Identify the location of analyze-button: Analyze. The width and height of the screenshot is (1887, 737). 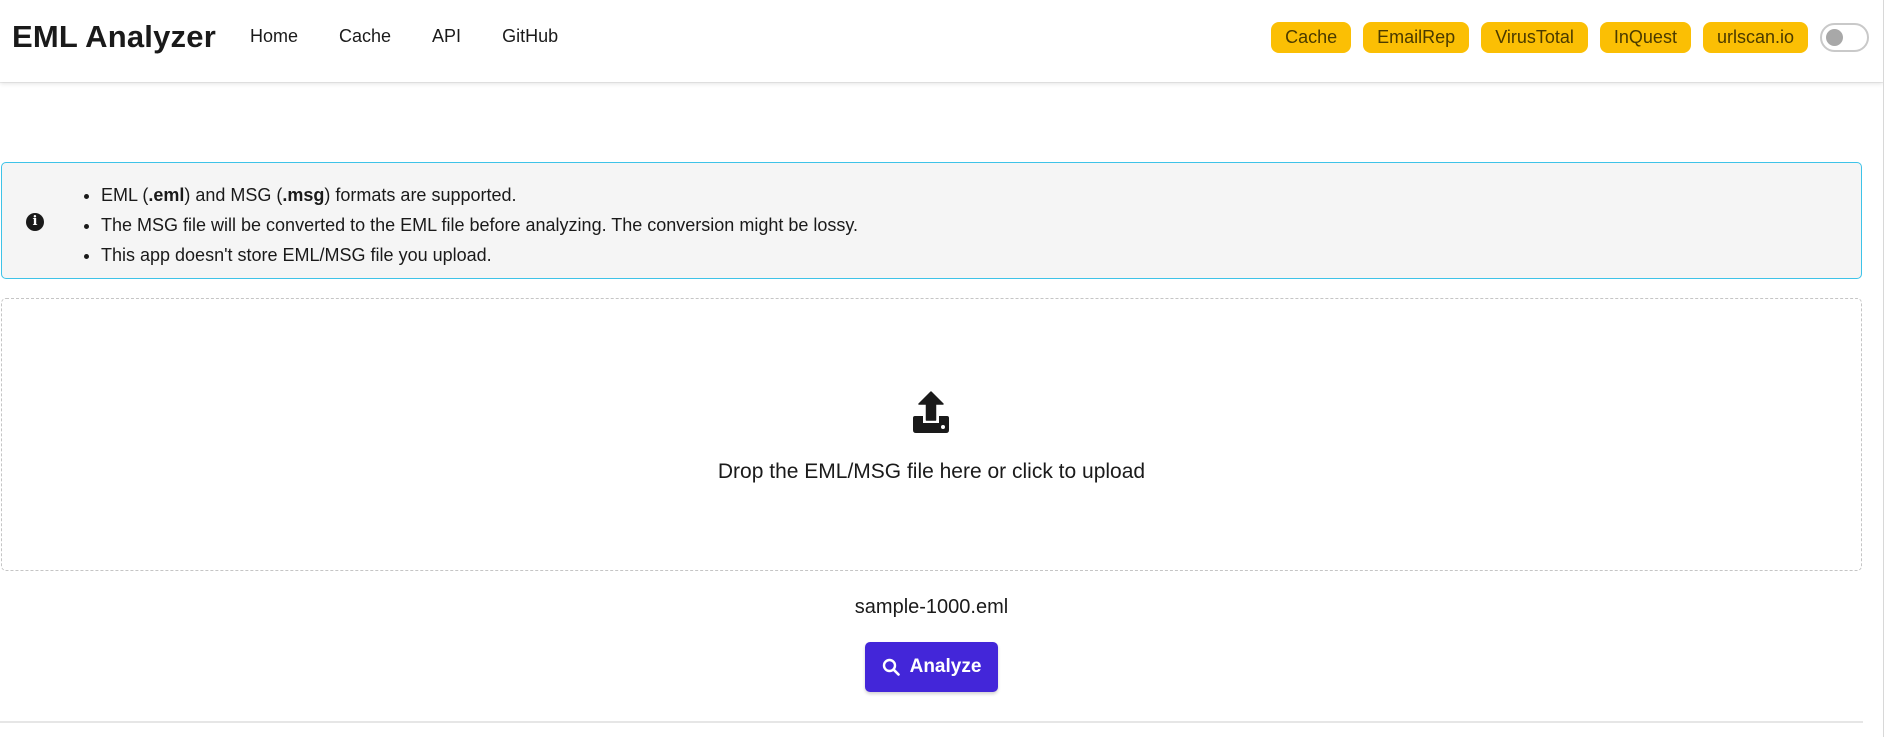
(931, 667).